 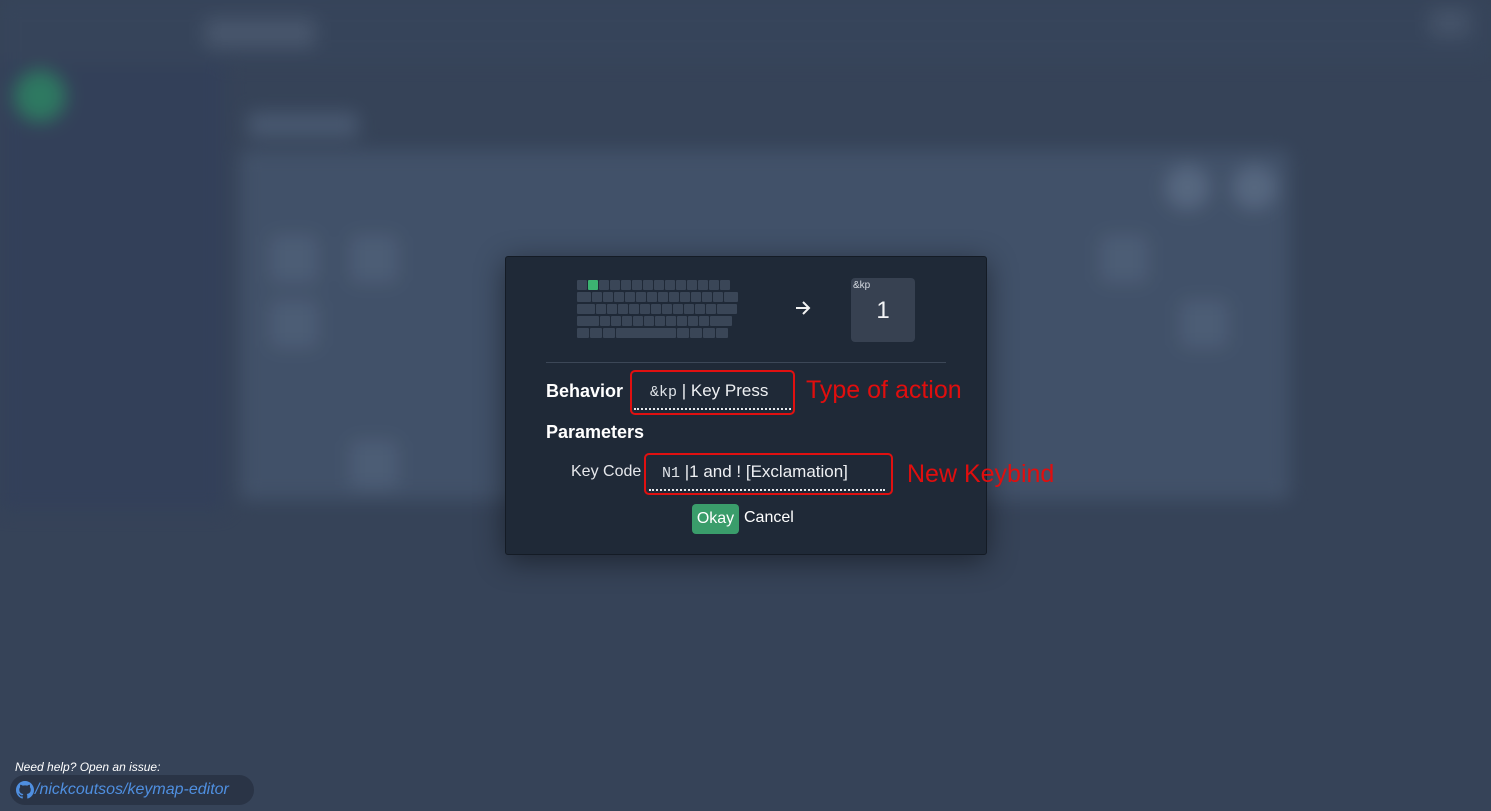 What do you see at coordinates (715, 519) in the screenshot?
I see `okay-button: Okay` at bounding box center [715, 519].